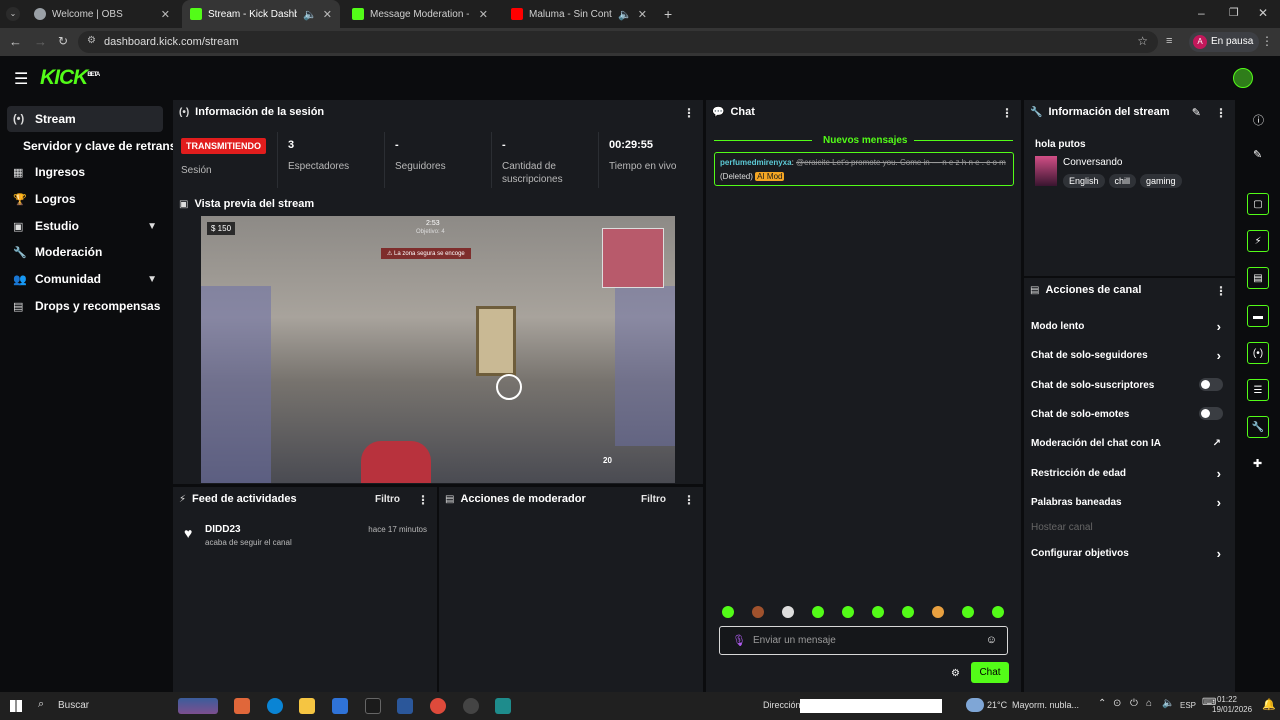  Describe the element at coordinates (1263, 13) in the screenshot. I see `close-window-button: ✕` at that location.